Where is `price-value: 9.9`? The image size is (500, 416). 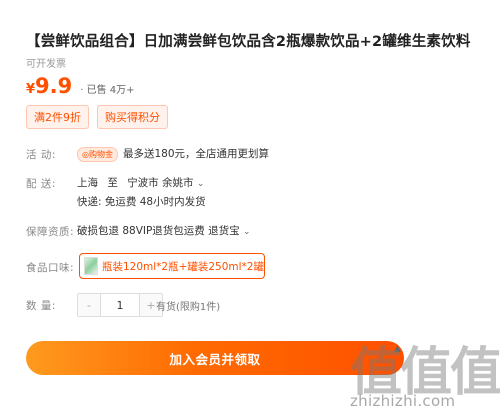 price-value: 9.9 is located at coordinates (54, 86).